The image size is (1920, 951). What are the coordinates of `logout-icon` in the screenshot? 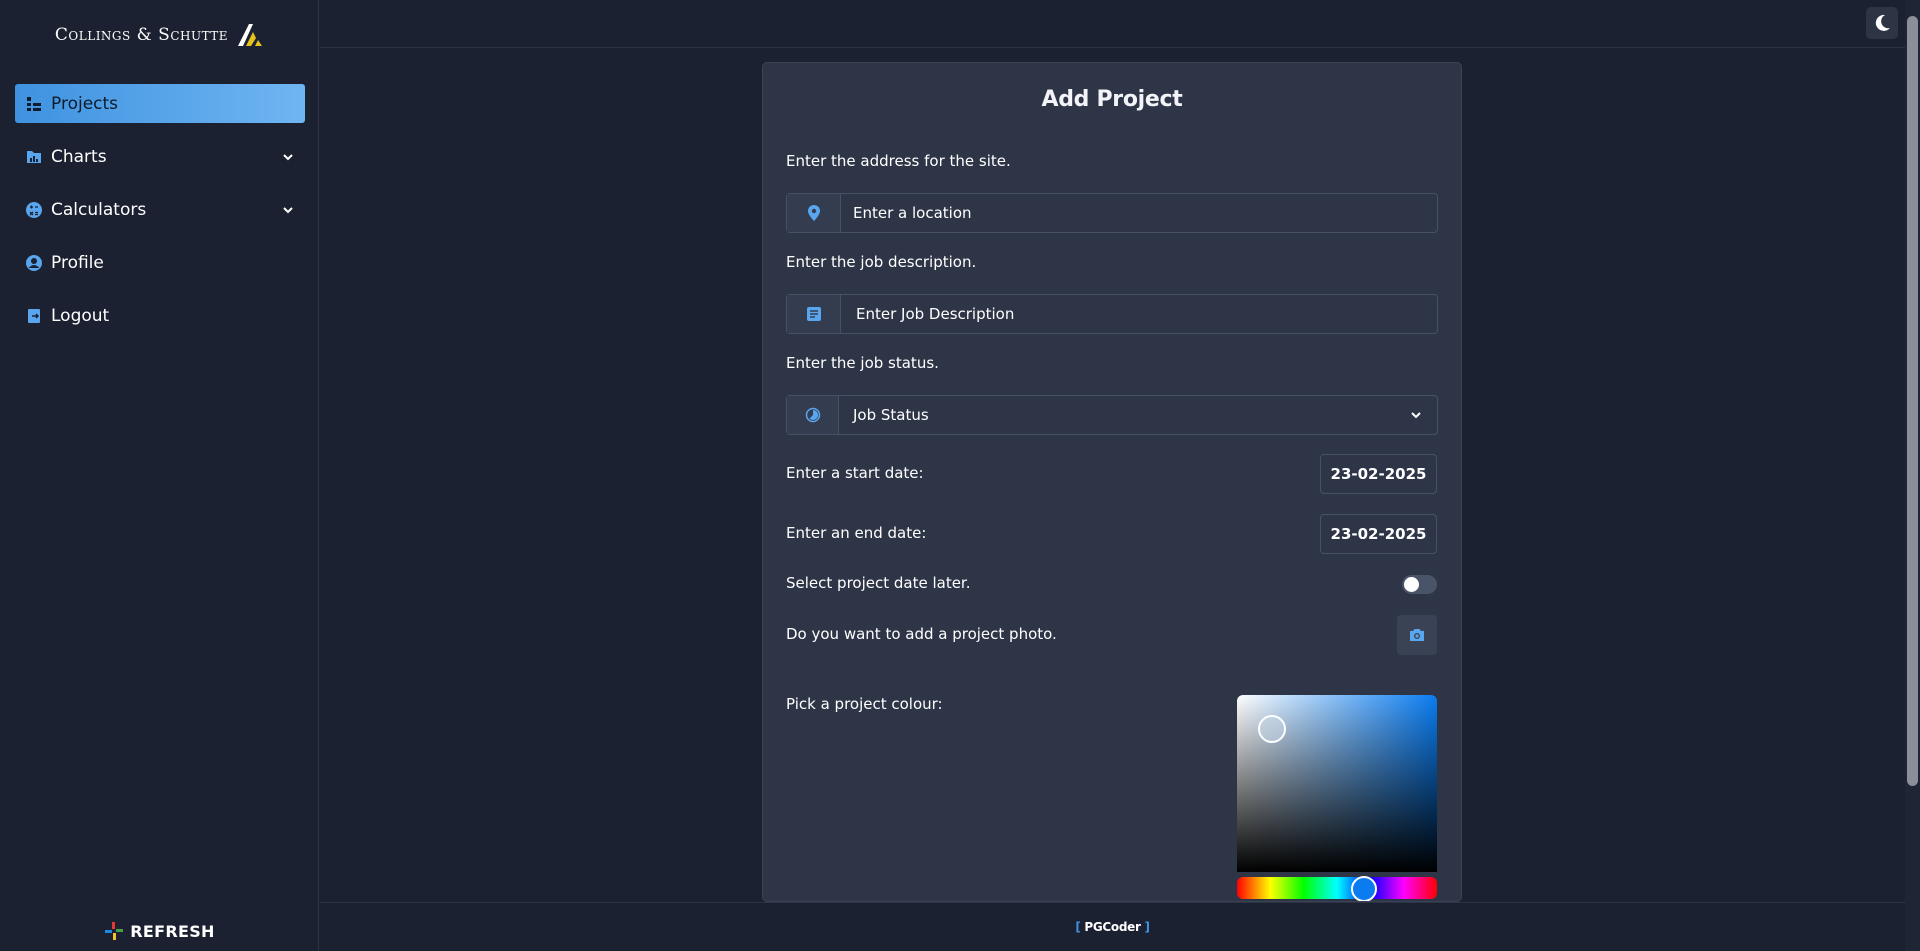 It's located at (34, 316).